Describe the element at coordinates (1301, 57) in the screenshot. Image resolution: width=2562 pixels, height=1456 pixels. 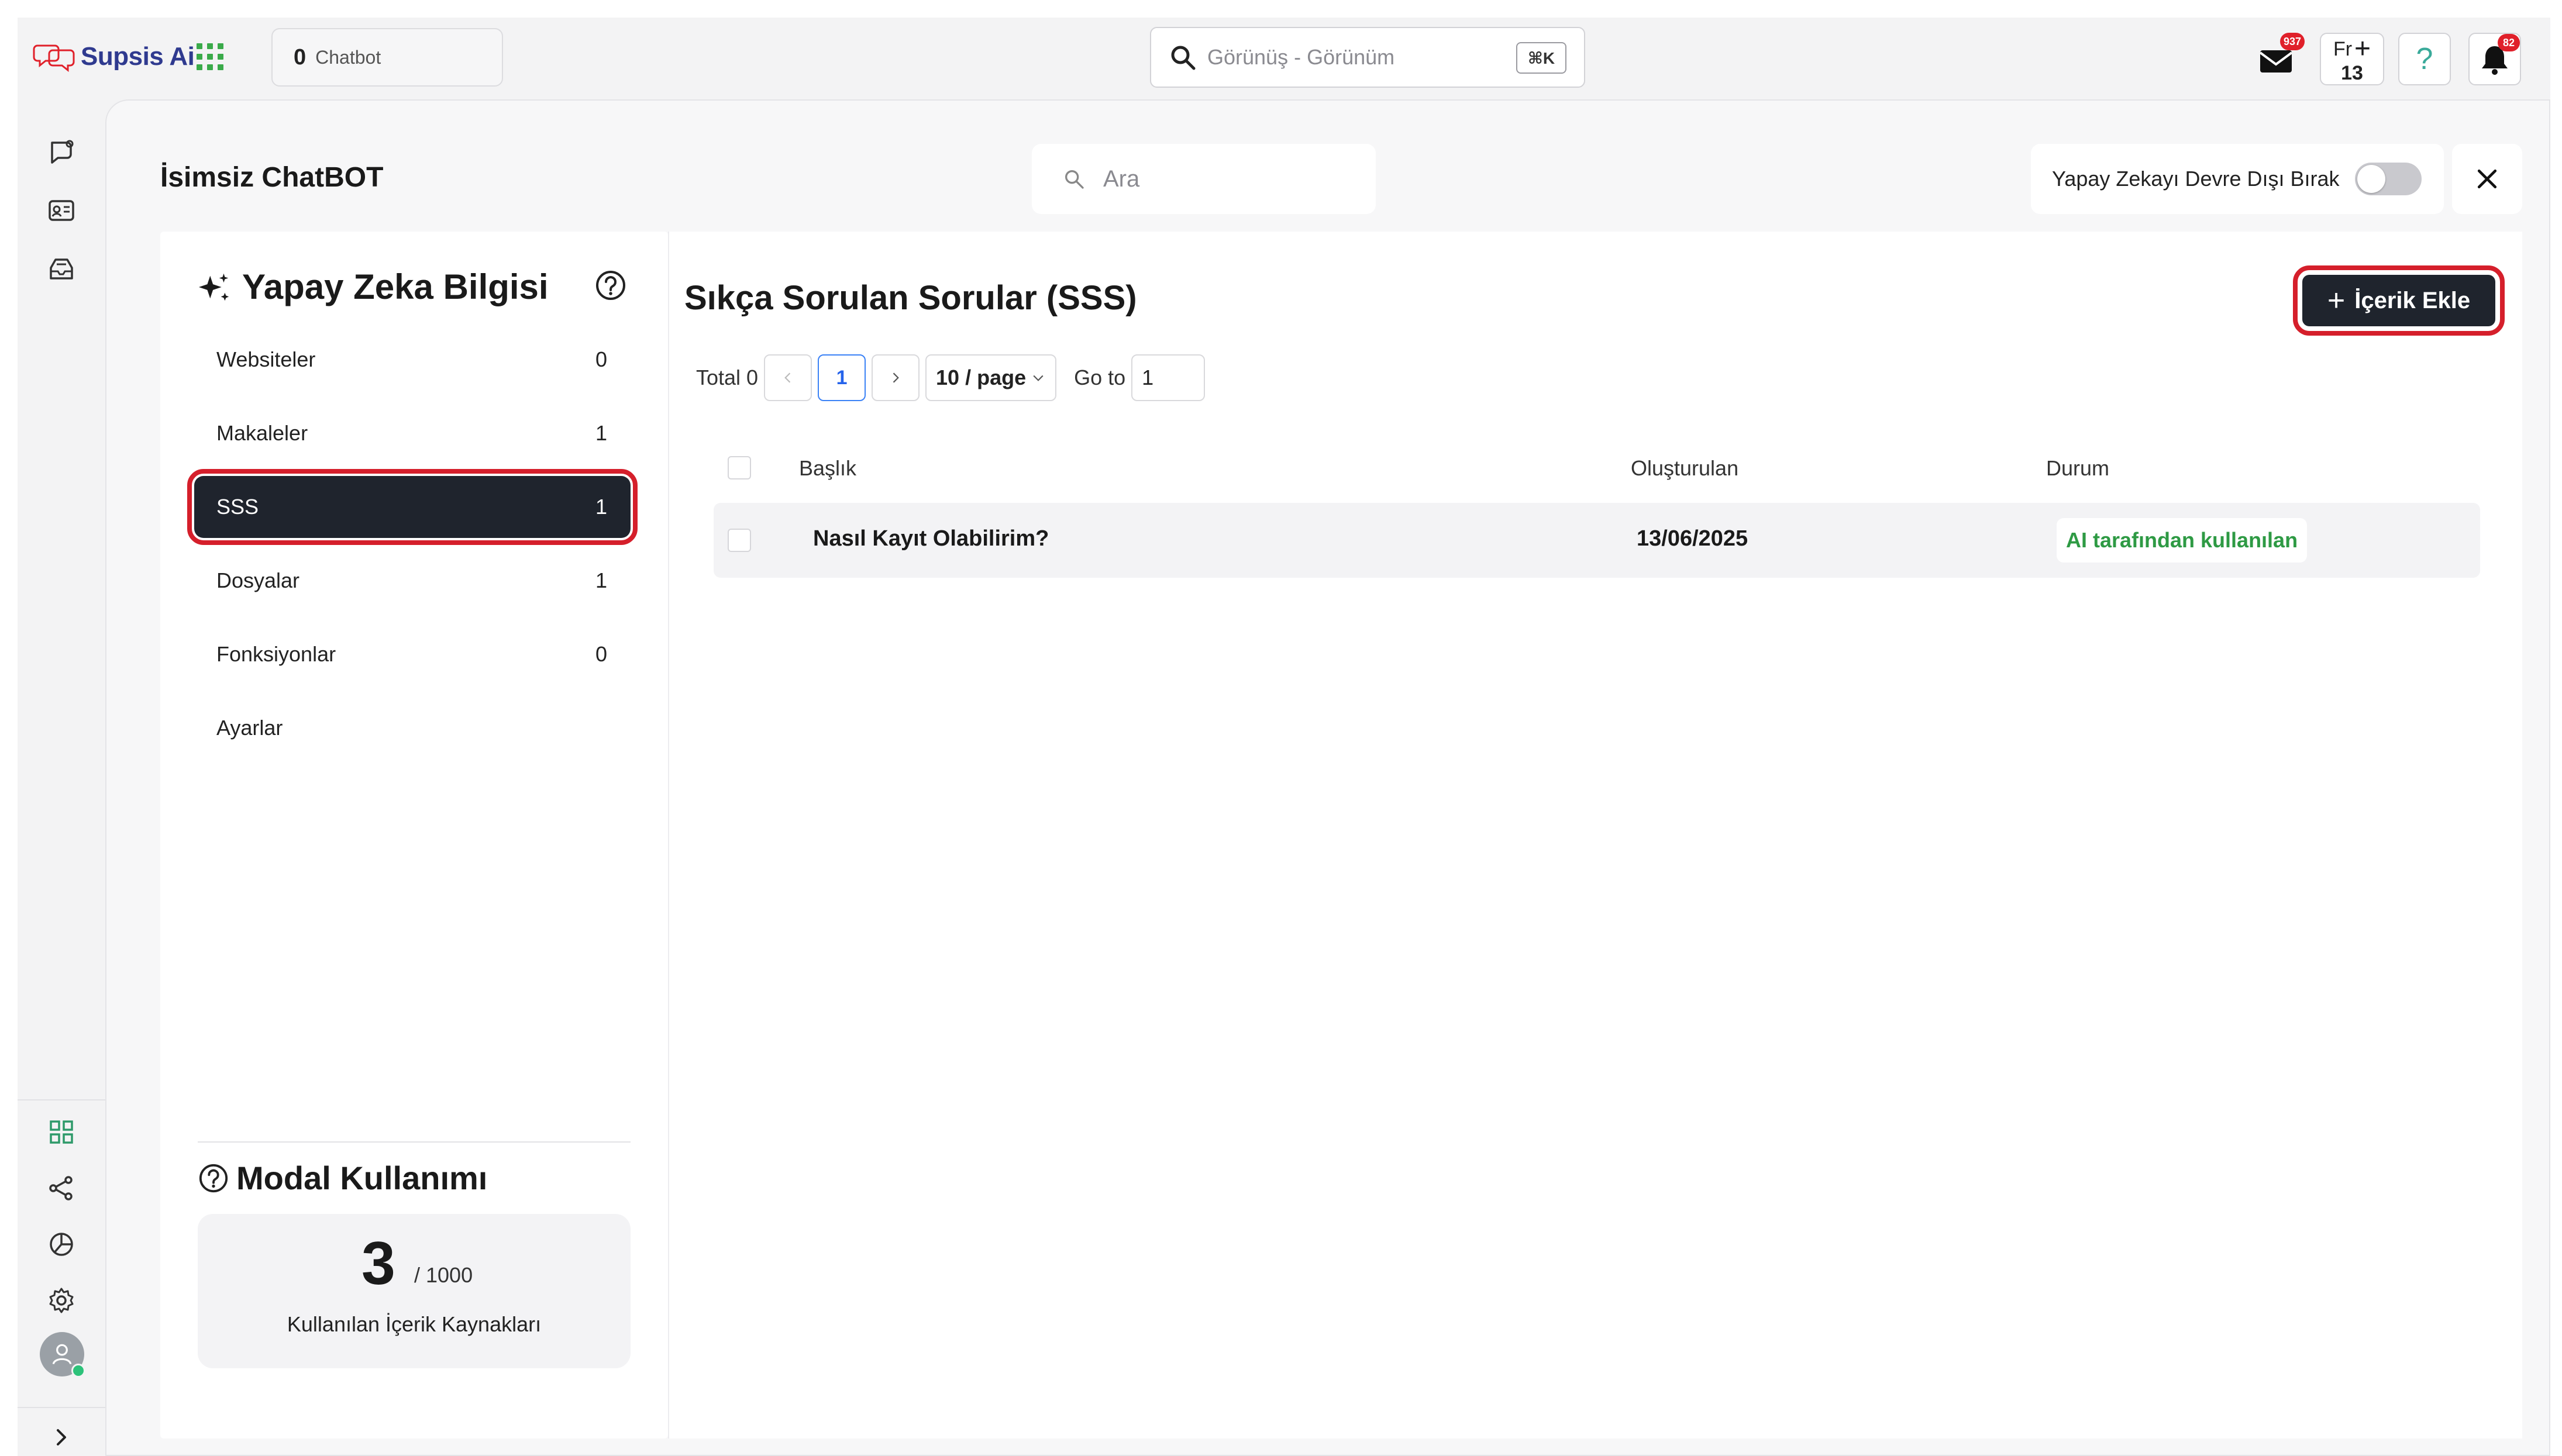
I see `global-search-placeholder: Görünüş - Görünüm` at that location.